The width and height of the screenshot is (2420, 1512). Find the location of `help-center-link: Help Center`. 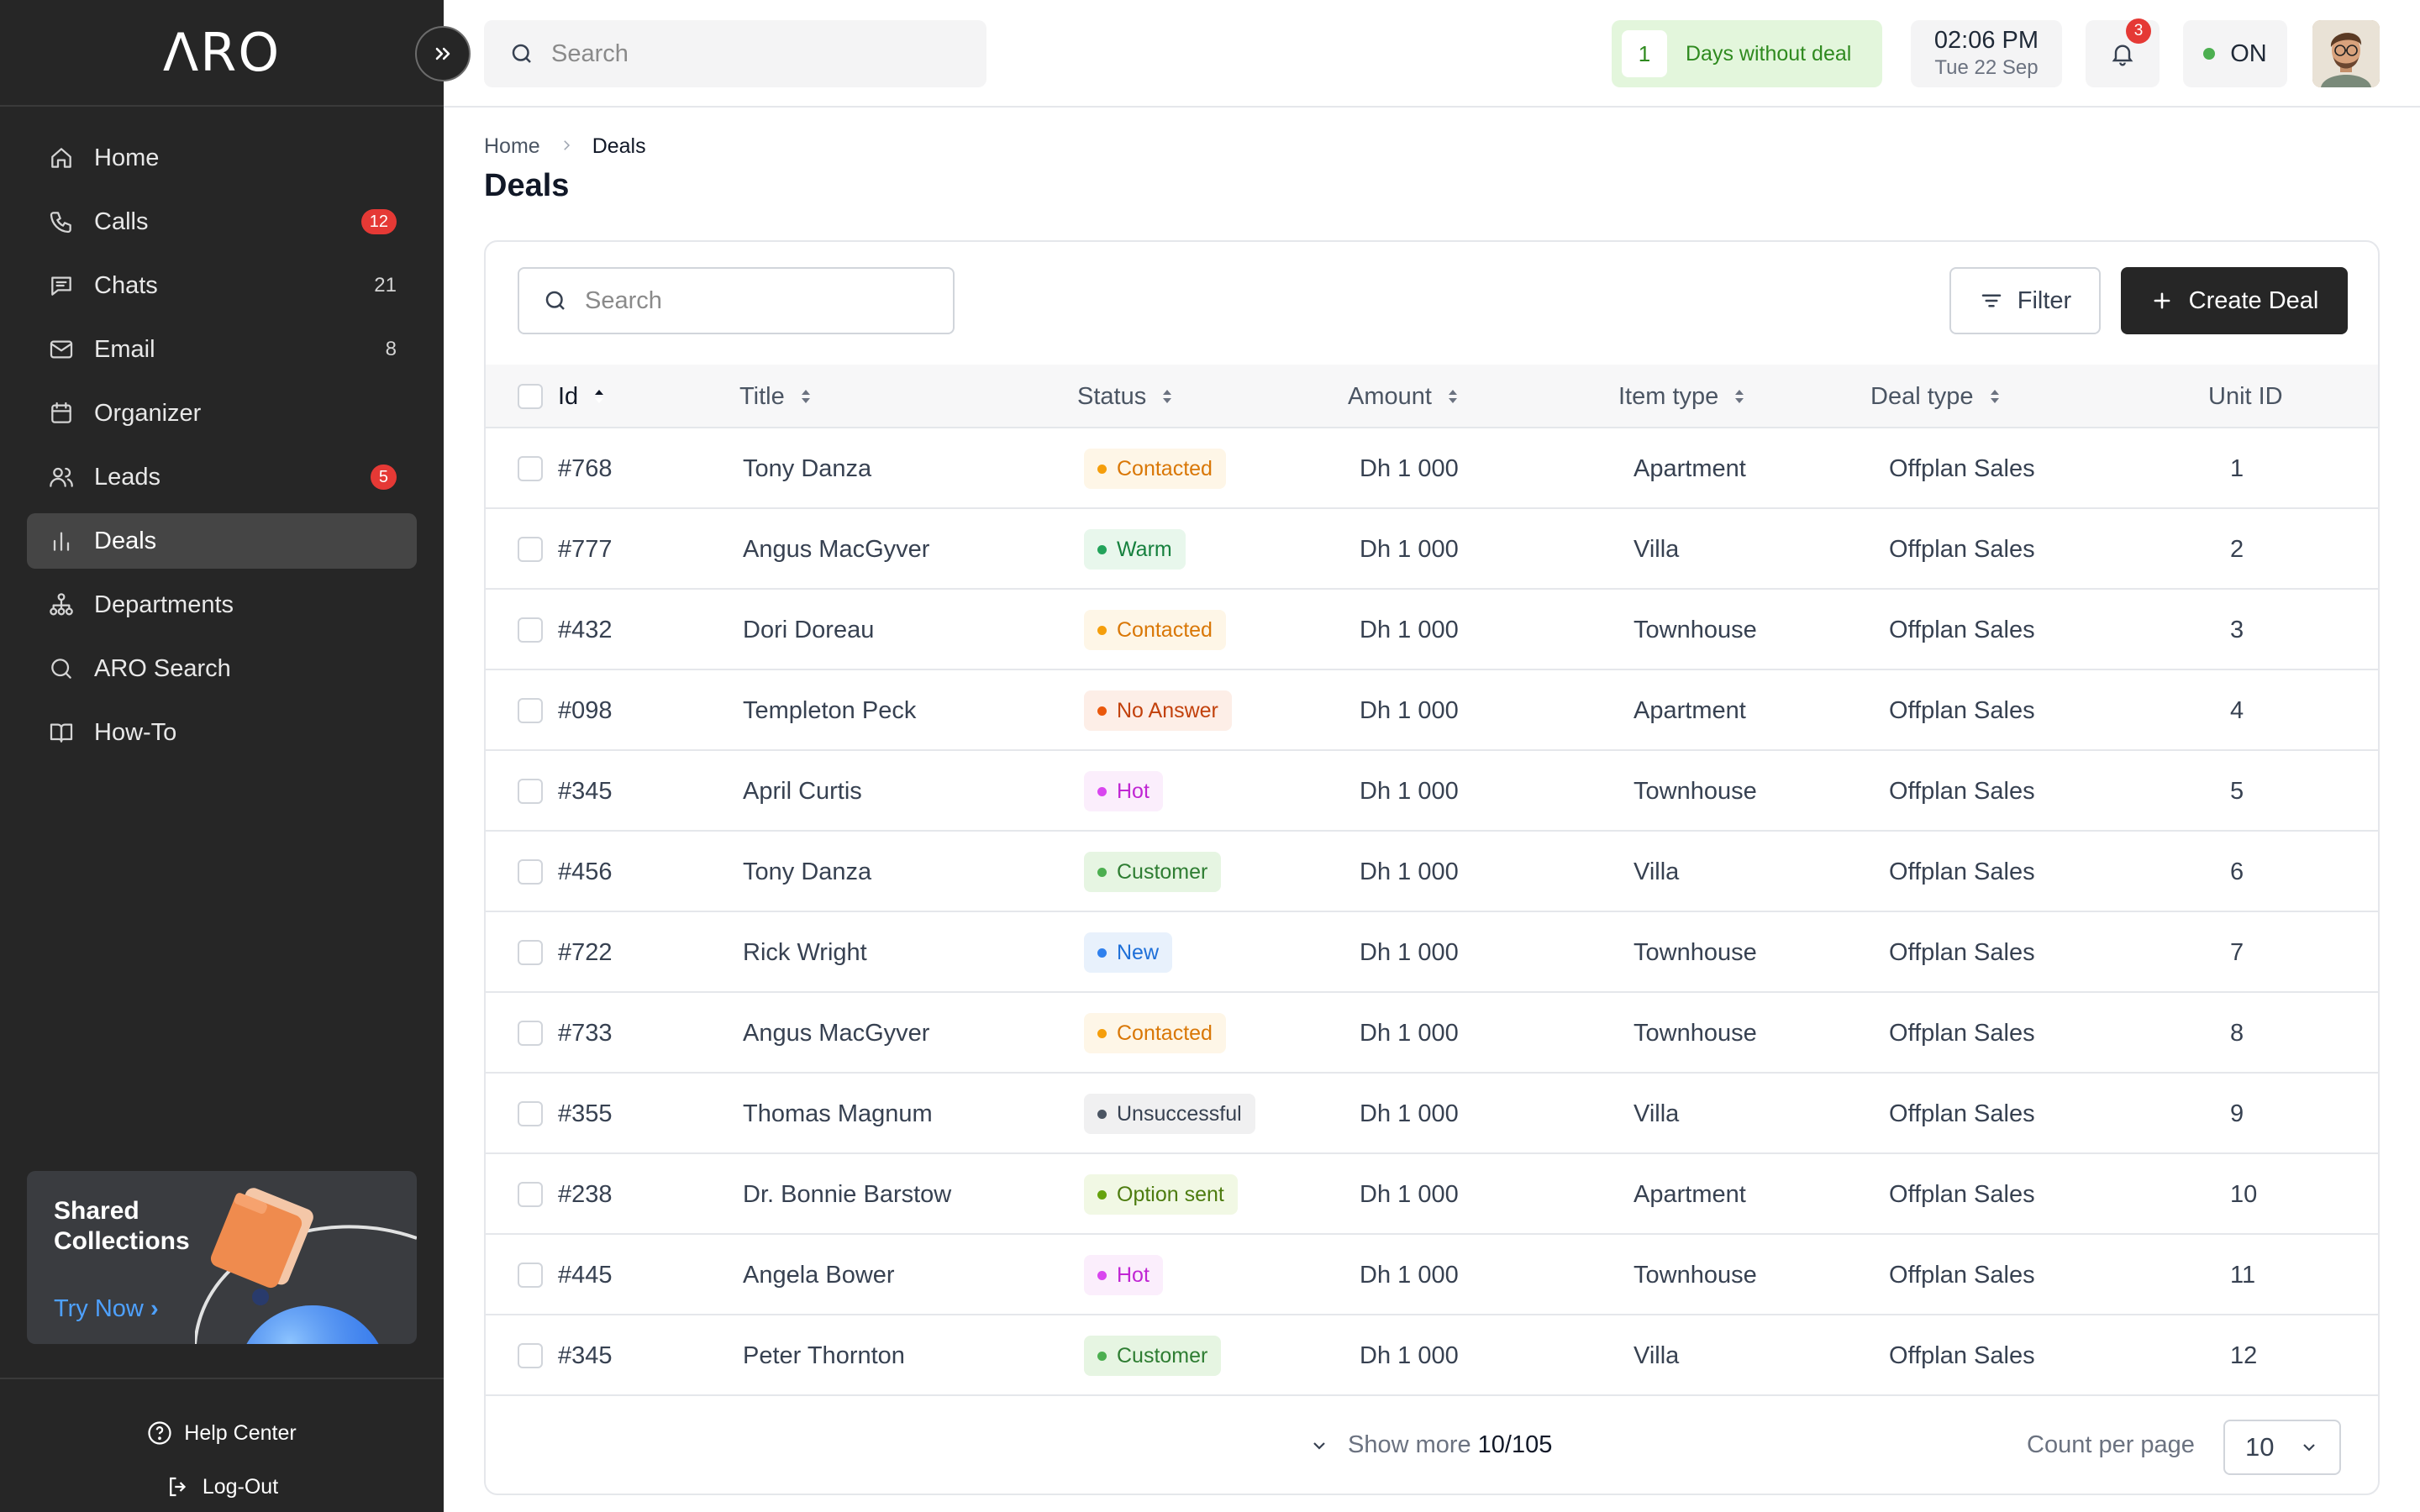

help-center-link: Help Center is located at coordinates (222, 1433).